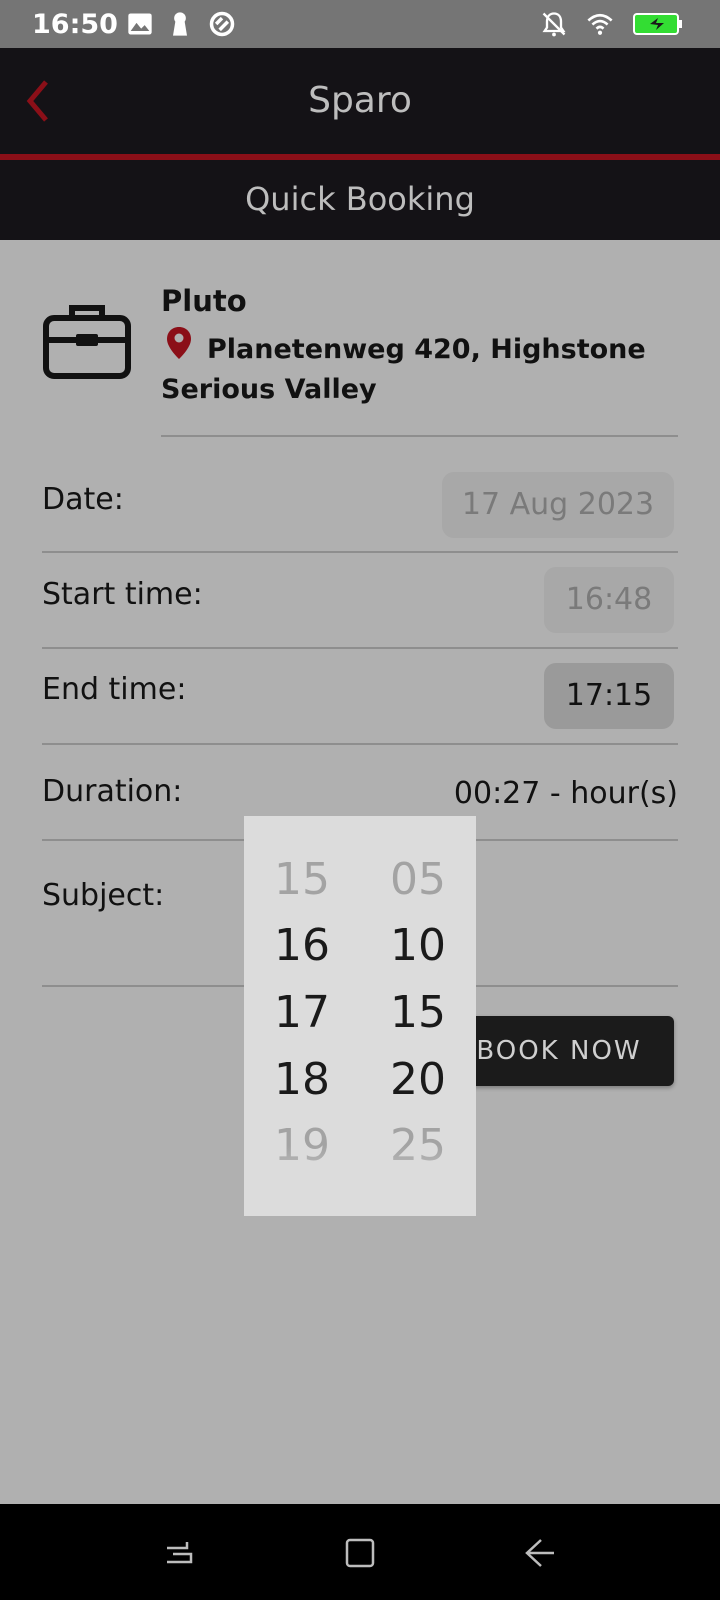 The image size is (720, 1600). I want to click on end-time-label: End time:, so click(114, 689).